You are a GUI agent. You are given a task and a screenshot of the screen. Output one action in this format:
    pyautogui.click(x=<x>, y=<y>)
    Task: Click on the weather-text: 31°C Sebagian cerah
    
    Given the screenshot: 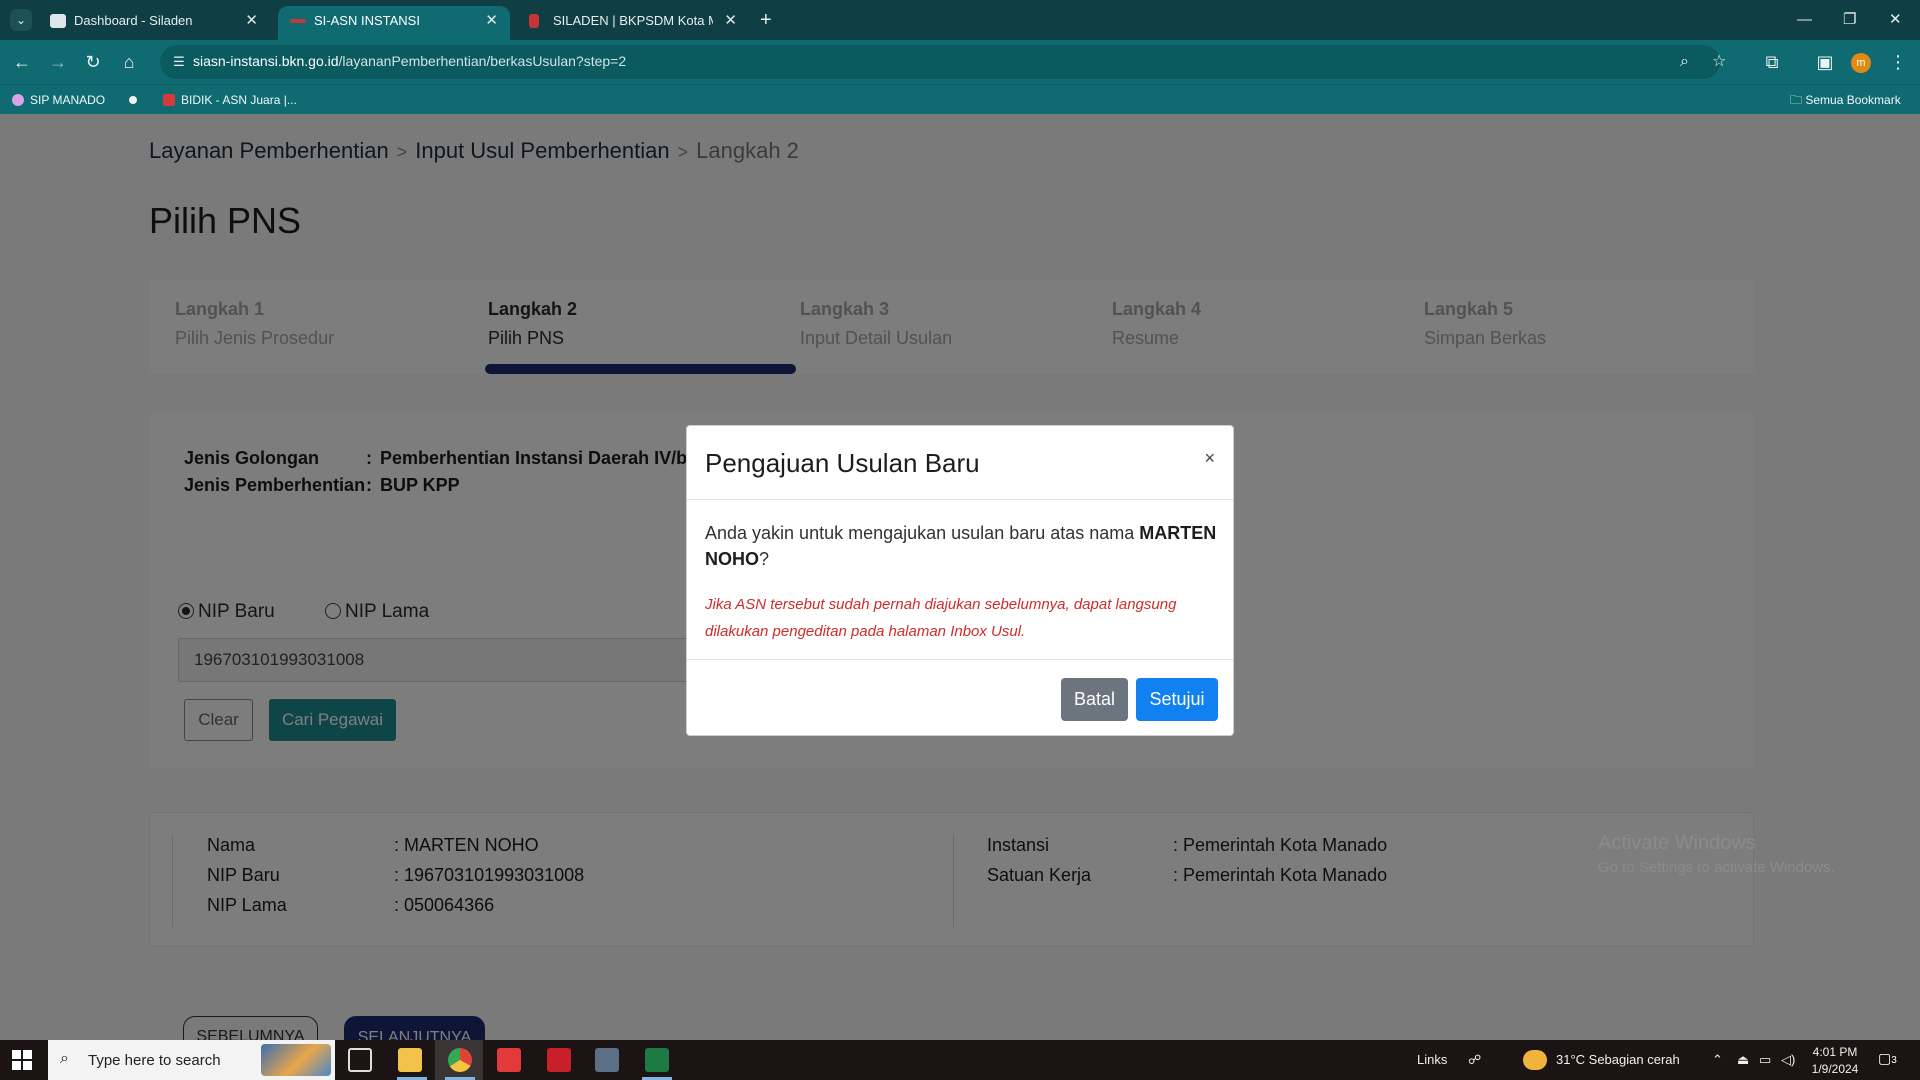 What is the action you would take?
    pyautogui.click(x=1618, y=1059)
    